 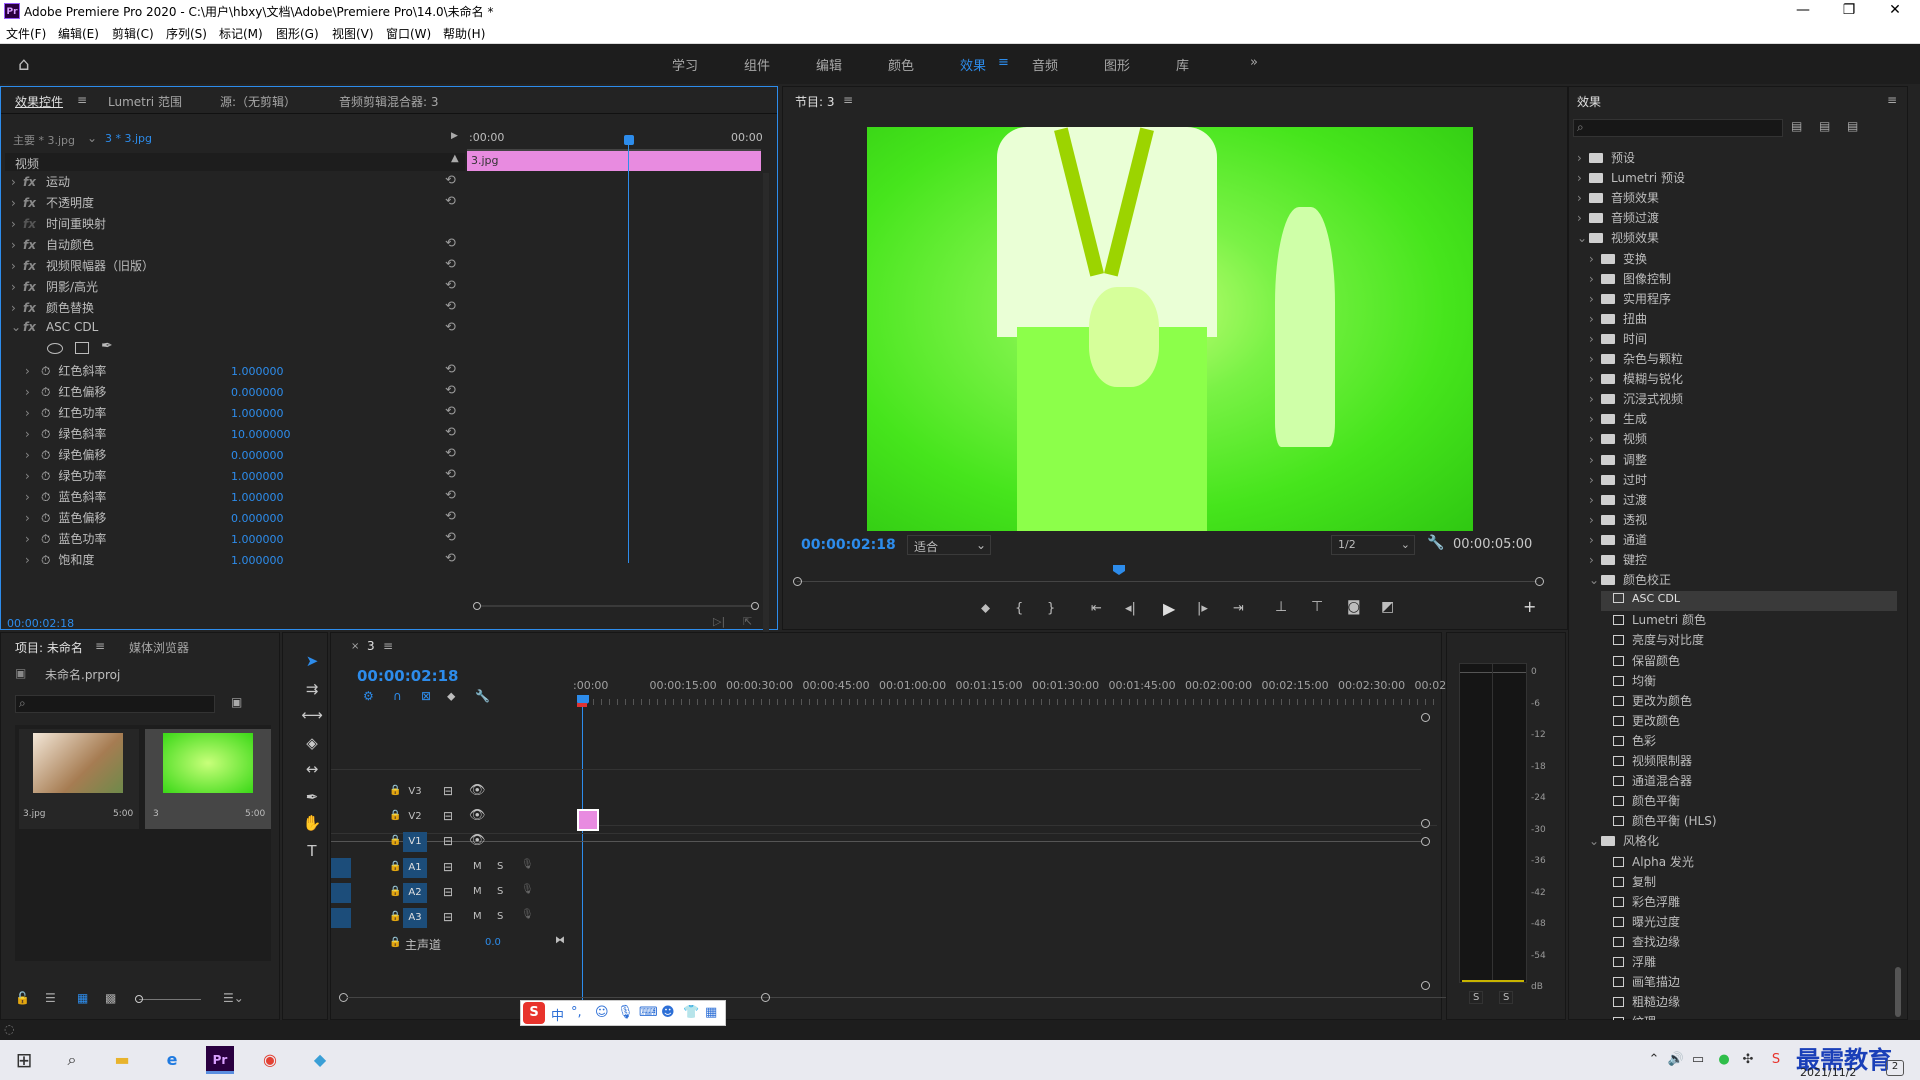 I want to click on linked-selection-icon: ⊠, so click(x=426, y=696).